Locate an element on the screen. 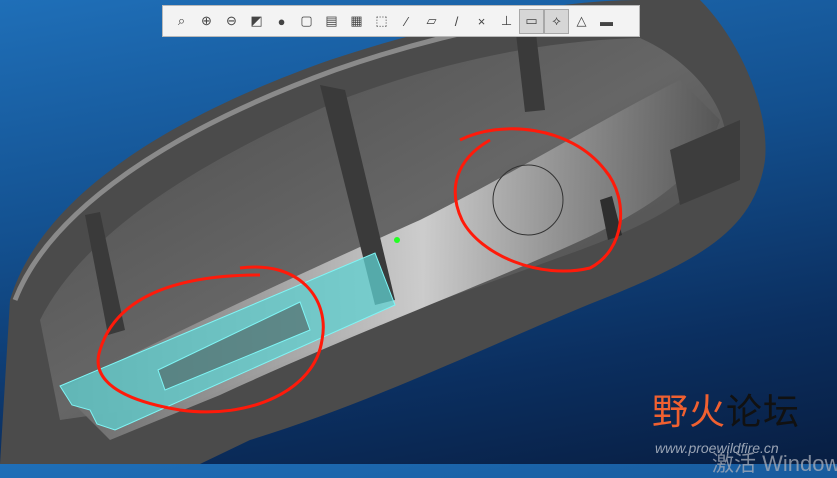 Image resolution: width=837 pixels, height=478 pixels. shade-mode-button: △ is located at coordinates (581, 21).